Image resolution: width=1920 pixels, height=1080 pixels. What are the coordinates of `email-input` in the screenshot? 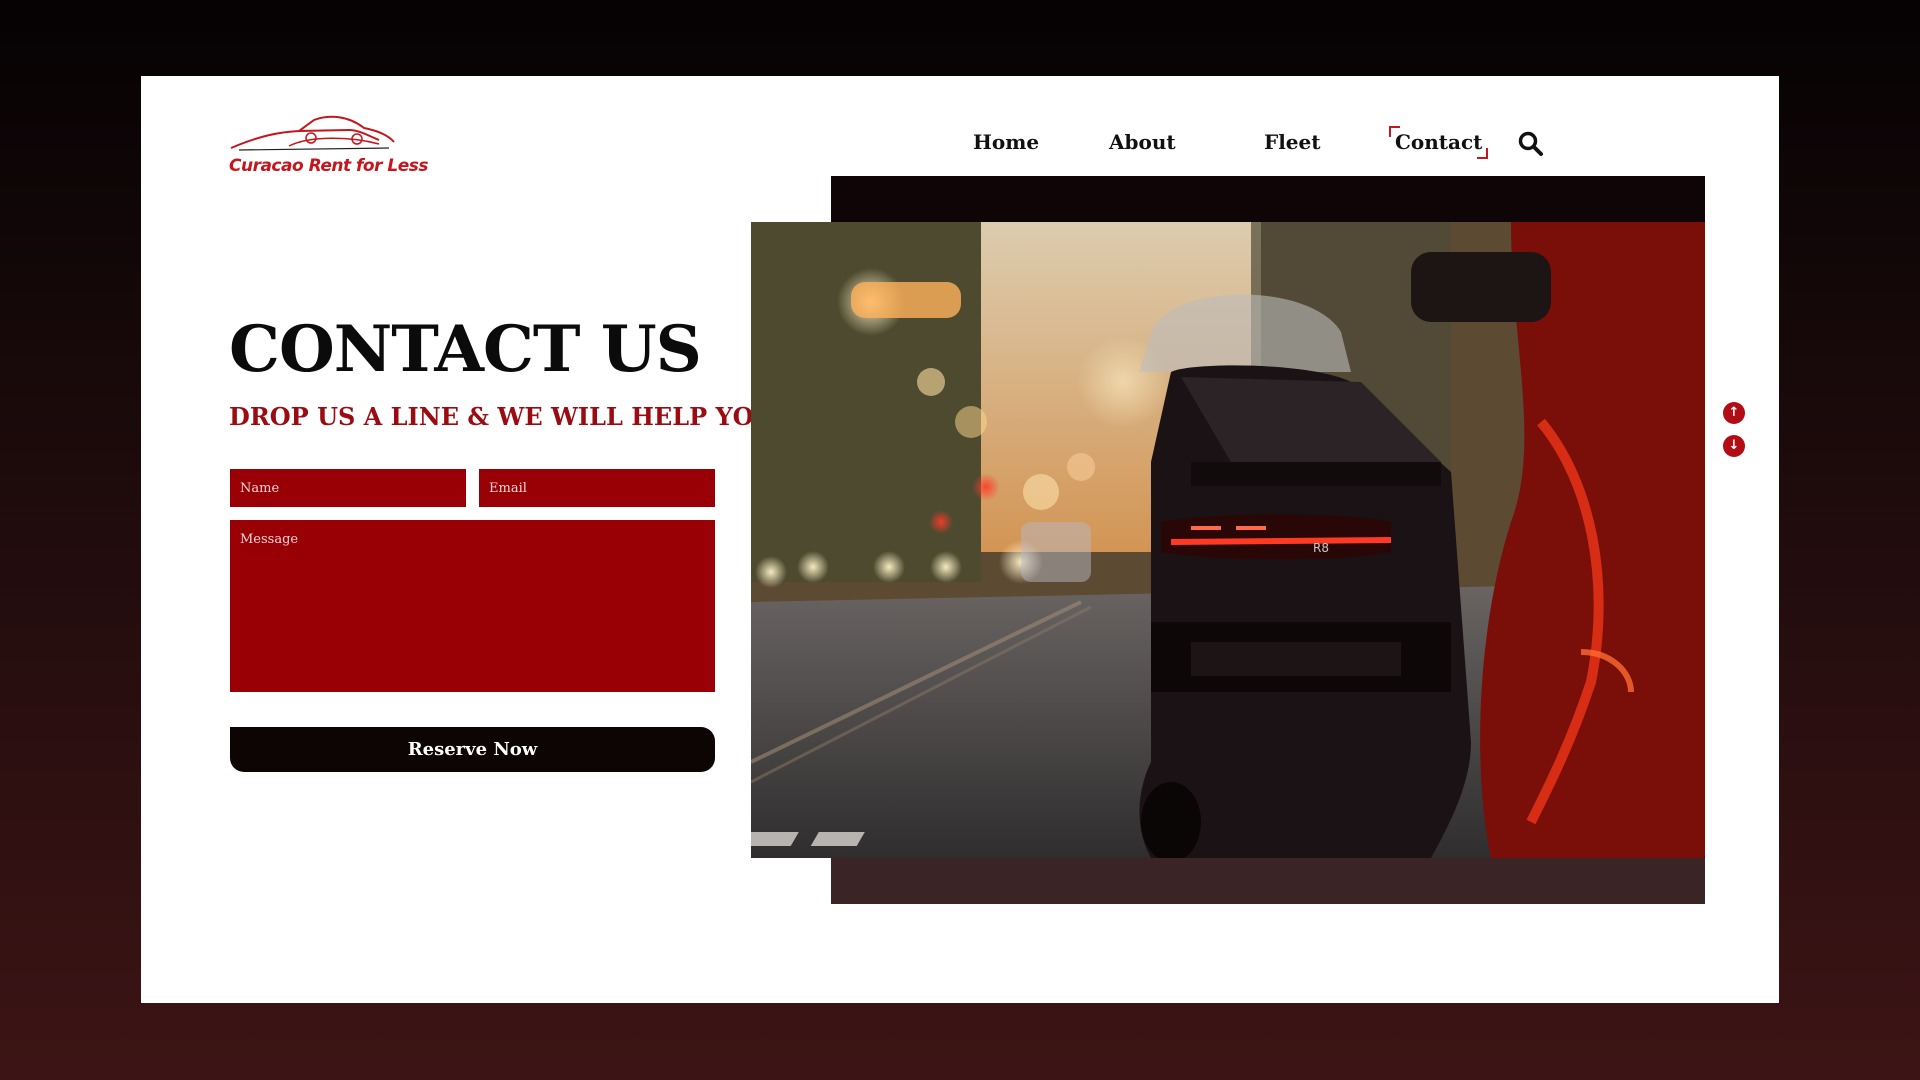 It's located at (597, 488).